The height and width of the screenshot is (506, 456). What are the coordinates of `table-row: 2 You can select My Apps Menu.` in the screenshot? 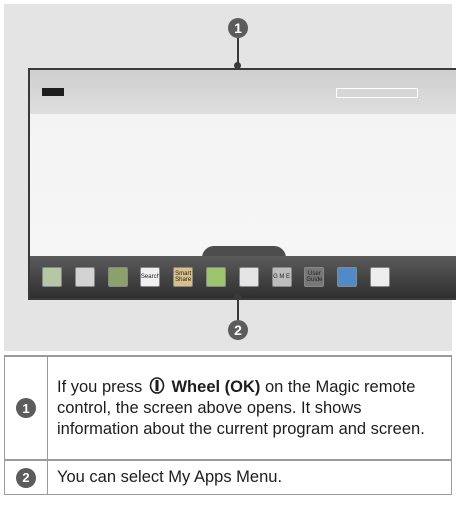 It's located at (228, 477).